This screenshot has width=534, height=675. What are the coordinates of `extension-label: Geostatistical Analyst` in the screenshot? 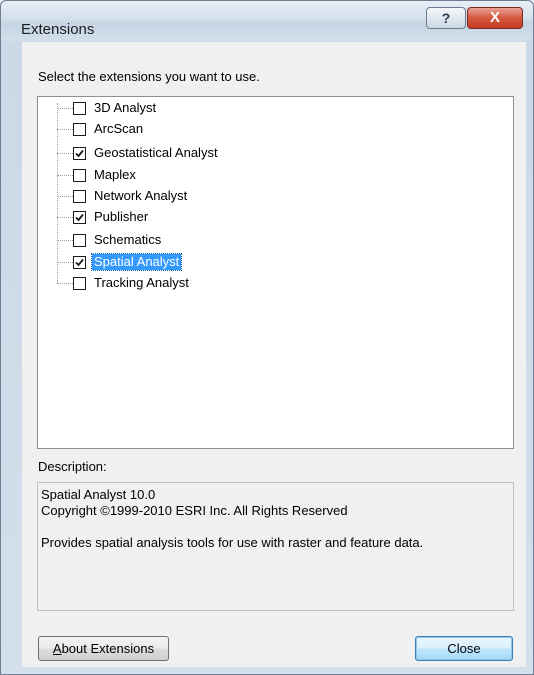 It's located at (156, 153).